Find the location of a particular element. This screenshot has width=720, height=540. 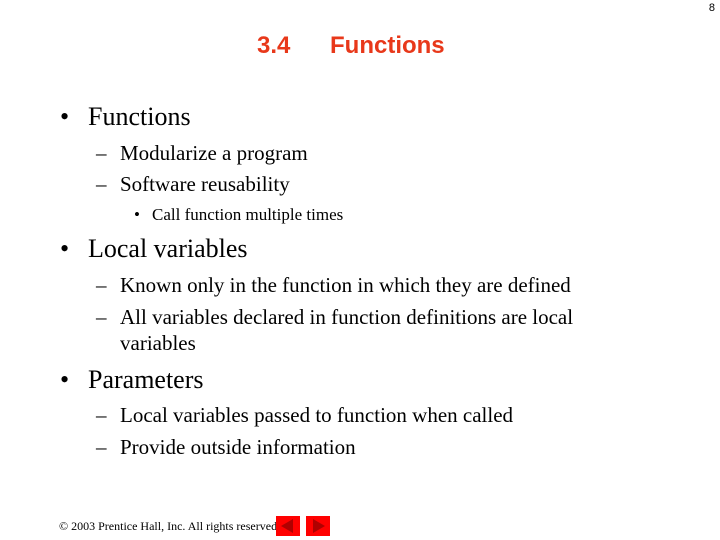

section-number: 3.4 is located at coordinates (274, 45).